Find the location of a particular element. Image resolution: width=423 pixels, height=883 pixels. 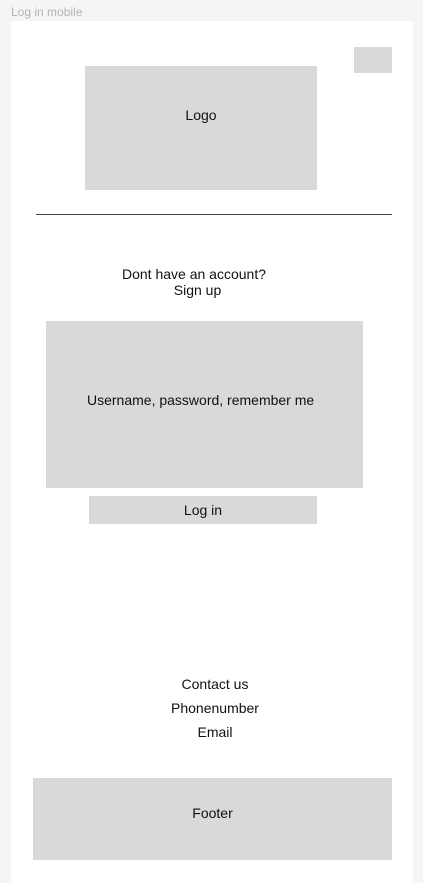

logo: Logo is located at coordinates (201, 128).